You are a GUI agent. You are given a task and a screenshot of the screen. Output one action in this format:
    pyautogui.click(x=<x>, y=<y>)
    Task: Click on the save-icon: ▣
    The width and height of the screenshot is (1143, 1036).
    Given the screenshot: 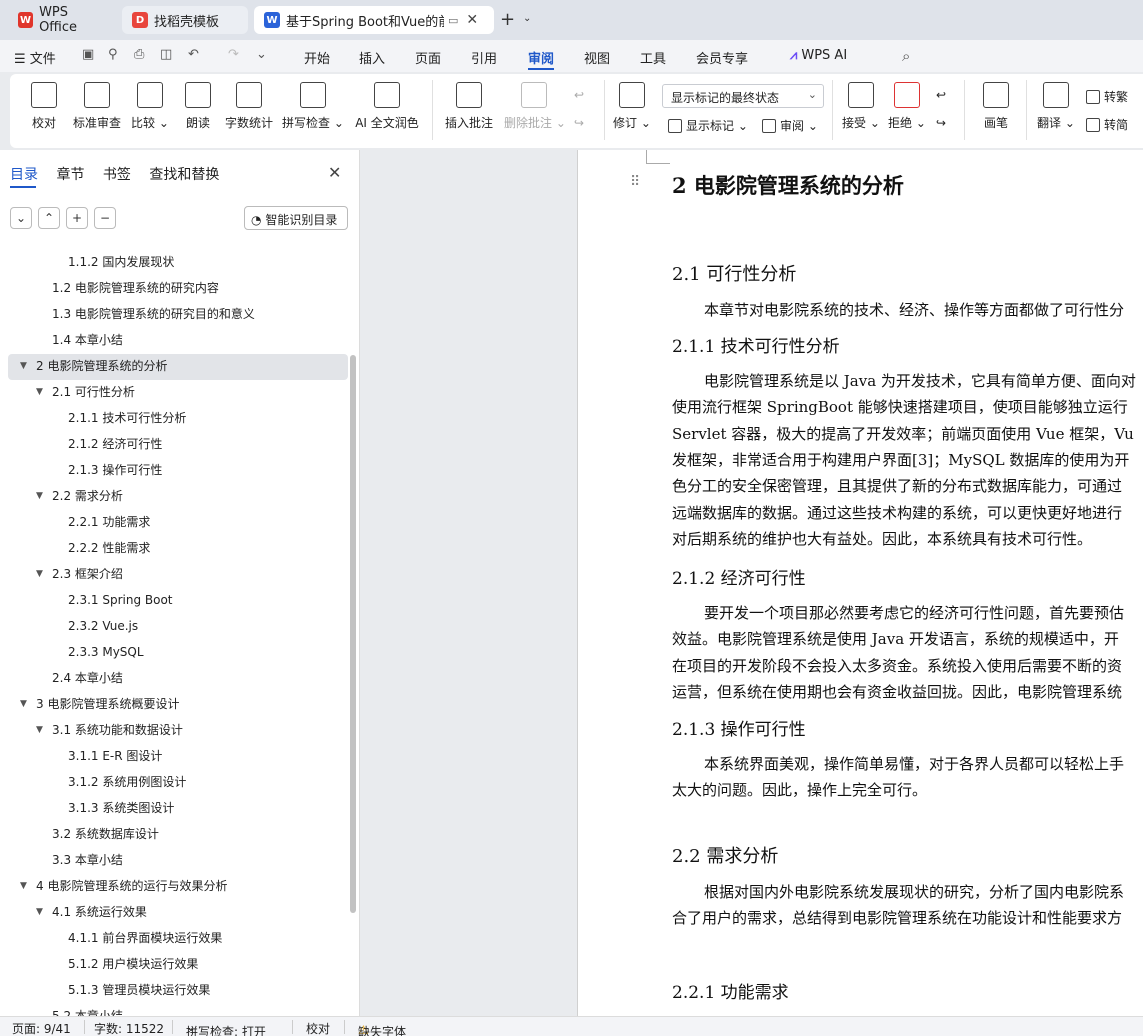 What is the action you would take?
    pyautogui.click(x=90, y=55)
    